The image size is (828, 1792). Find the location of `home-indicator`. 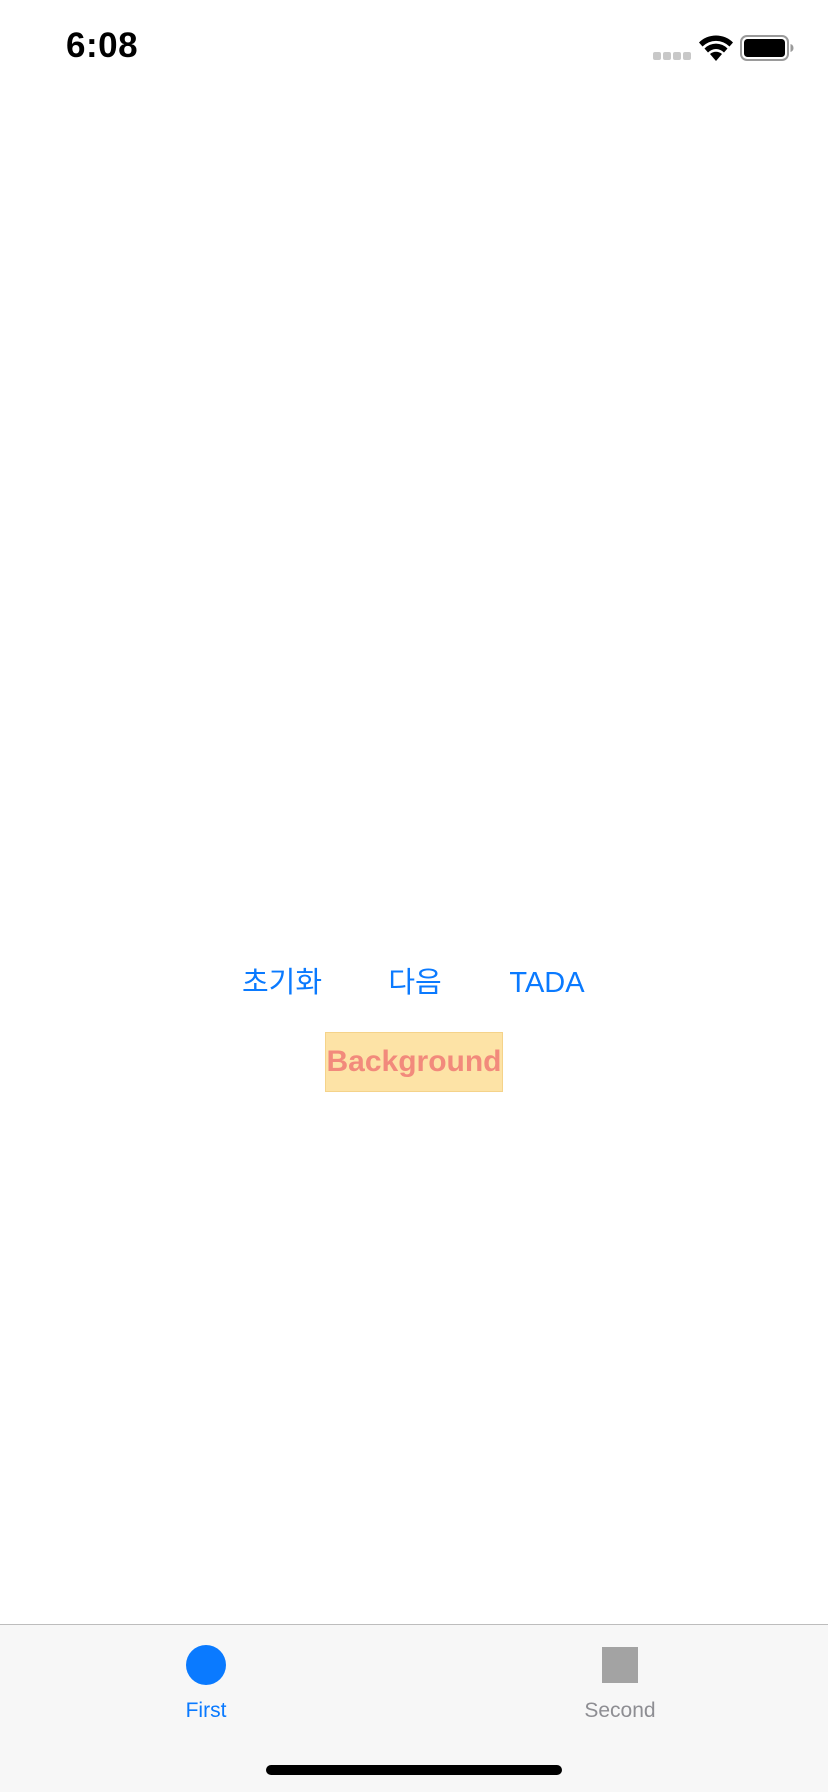

home-indicator is located at coordinates (414, 1770).